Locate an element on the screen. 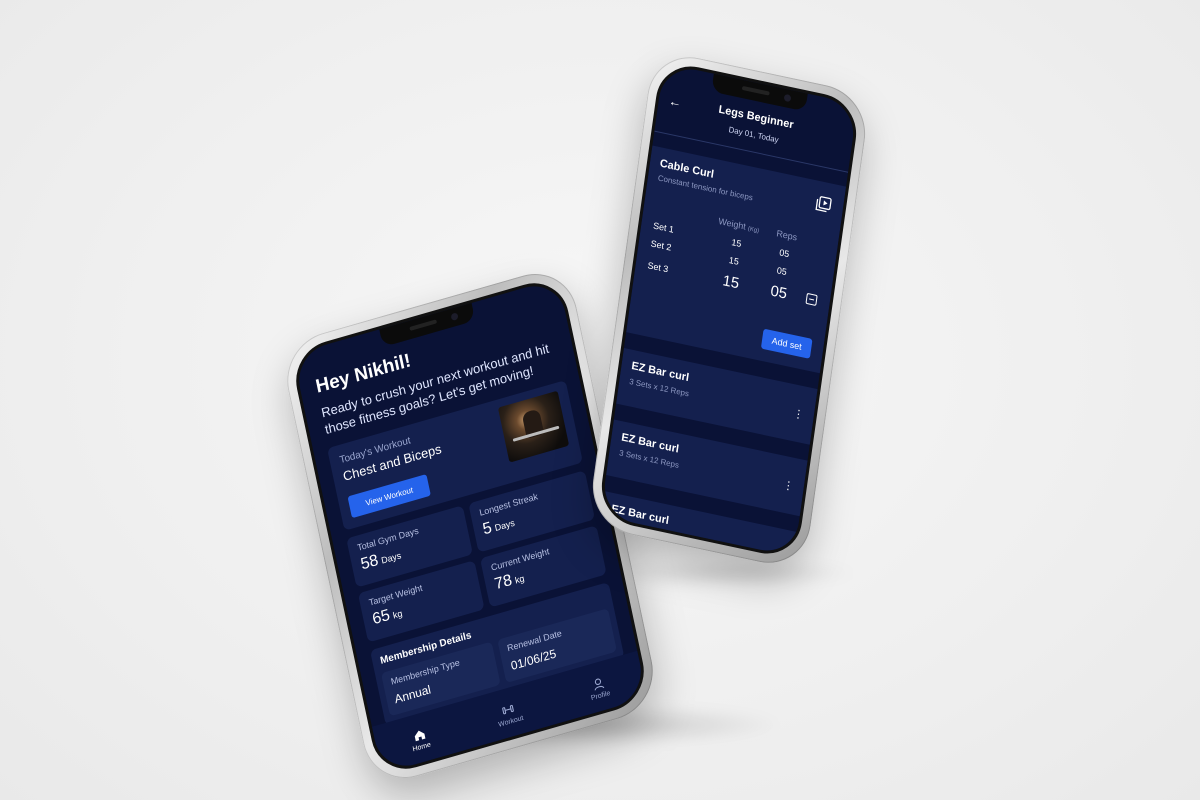  set-label: Set 1 is located at coordinates (663, 227).